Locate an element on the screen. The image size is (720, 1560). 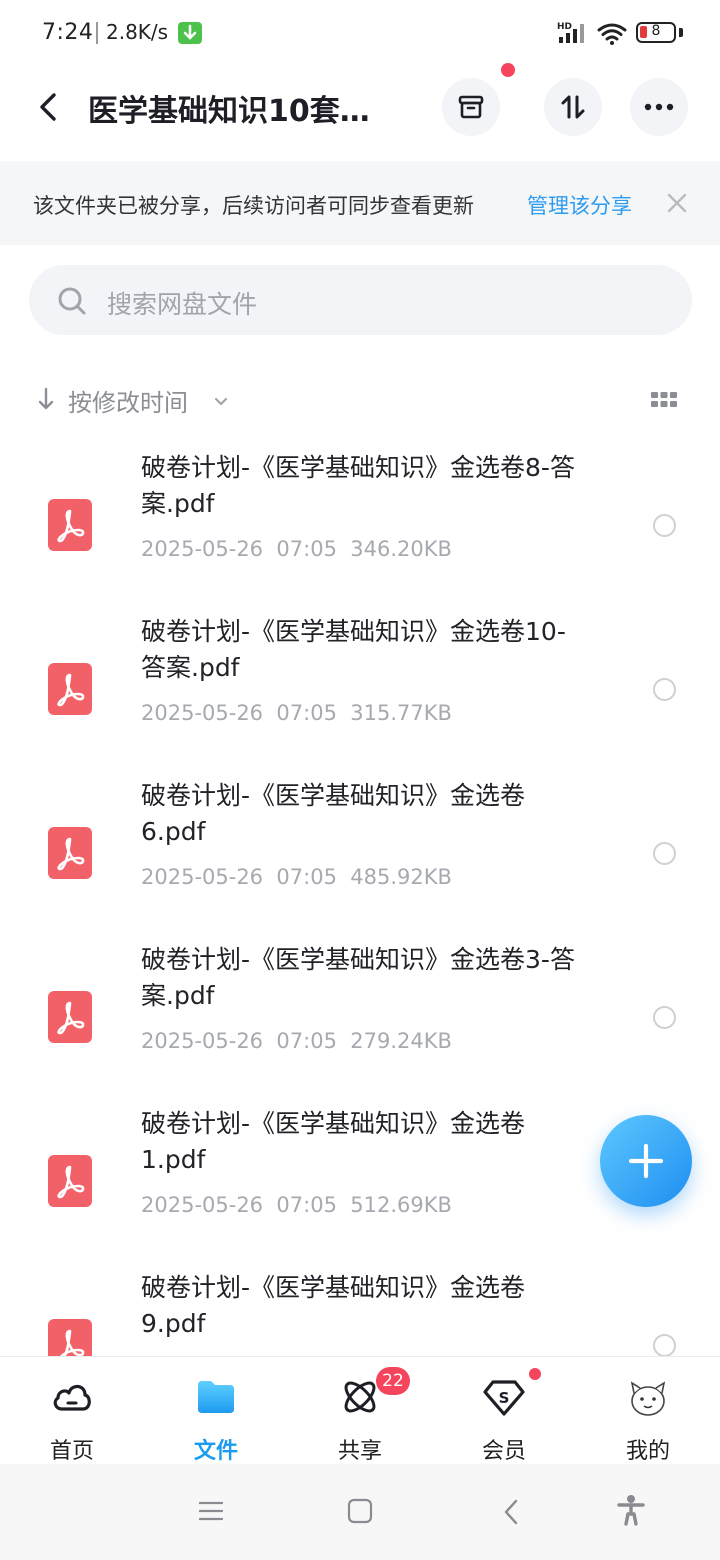
menu-nav-icon is located at coordinates (211, 1513).